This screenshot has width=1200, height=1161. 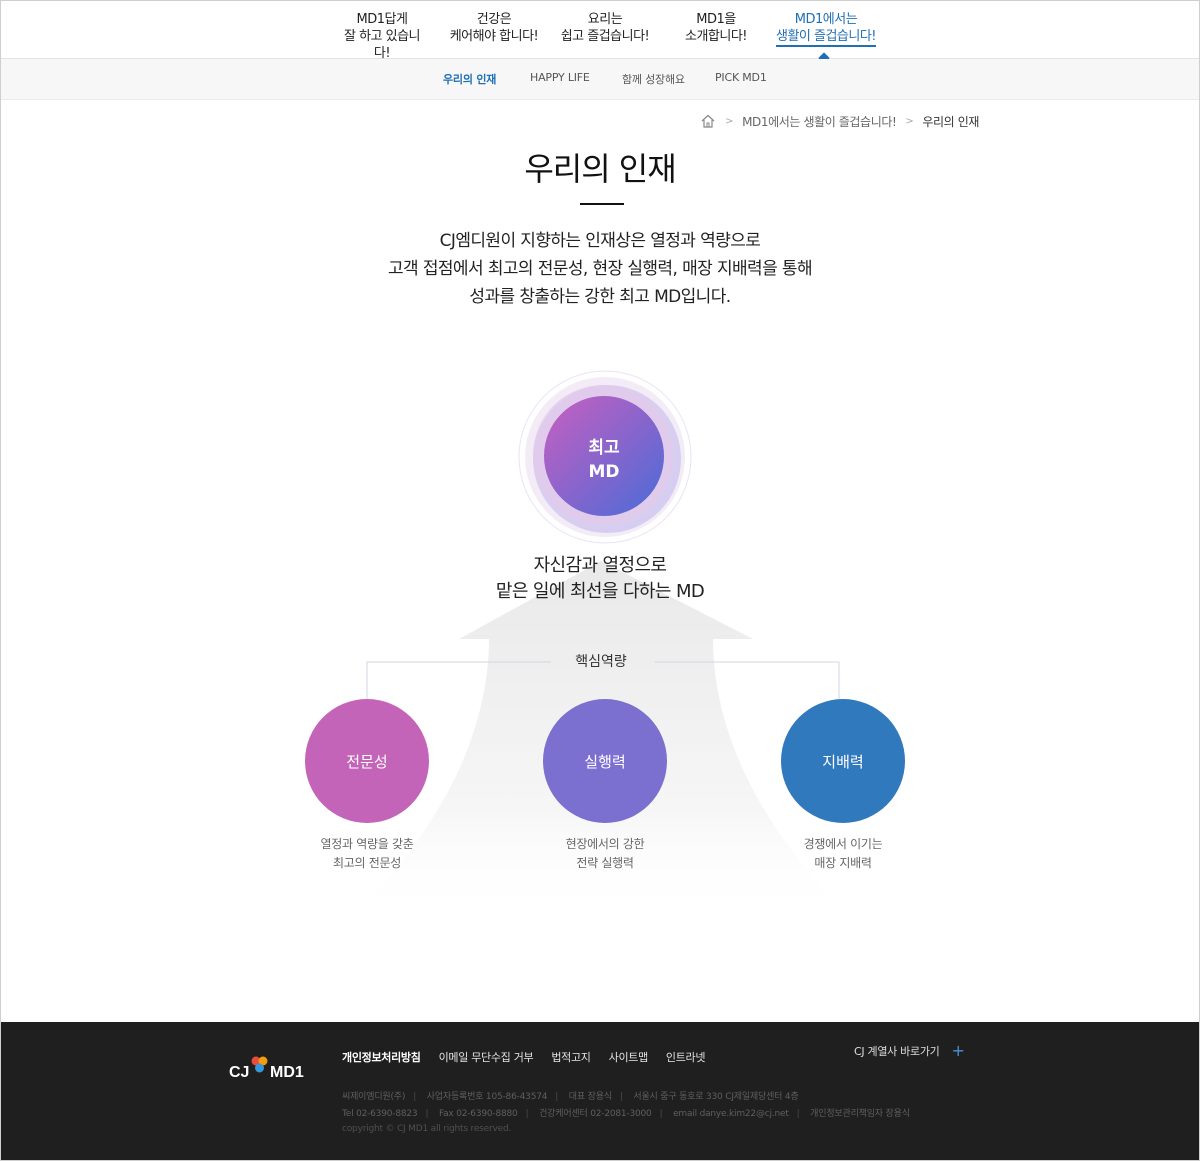 I want to click on tab-pick-md1: PICK MD1, so click(x=741, y=77).